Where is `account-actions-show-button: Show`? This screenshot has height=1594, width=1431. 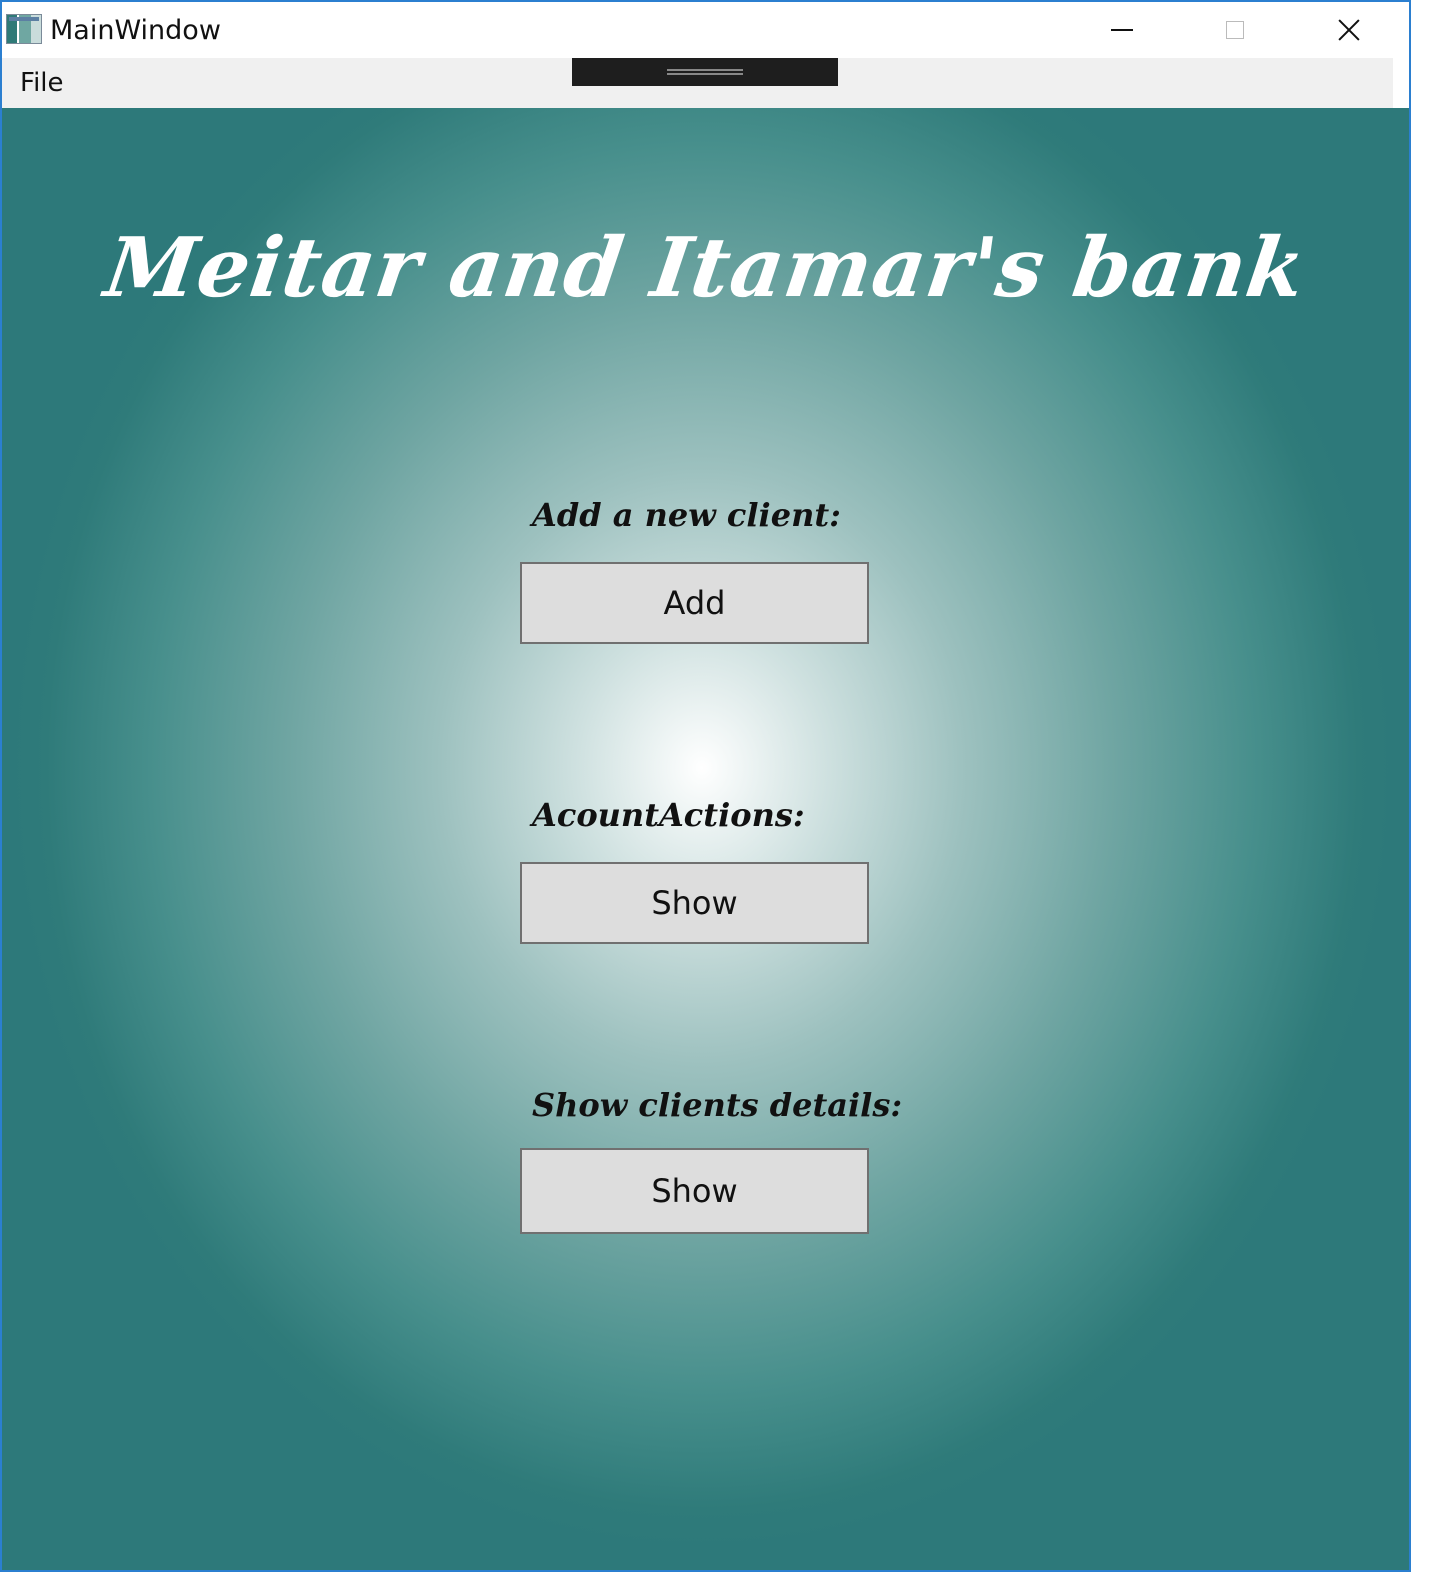 account-actions-show-button: Show is located at coordinates (694, 903).